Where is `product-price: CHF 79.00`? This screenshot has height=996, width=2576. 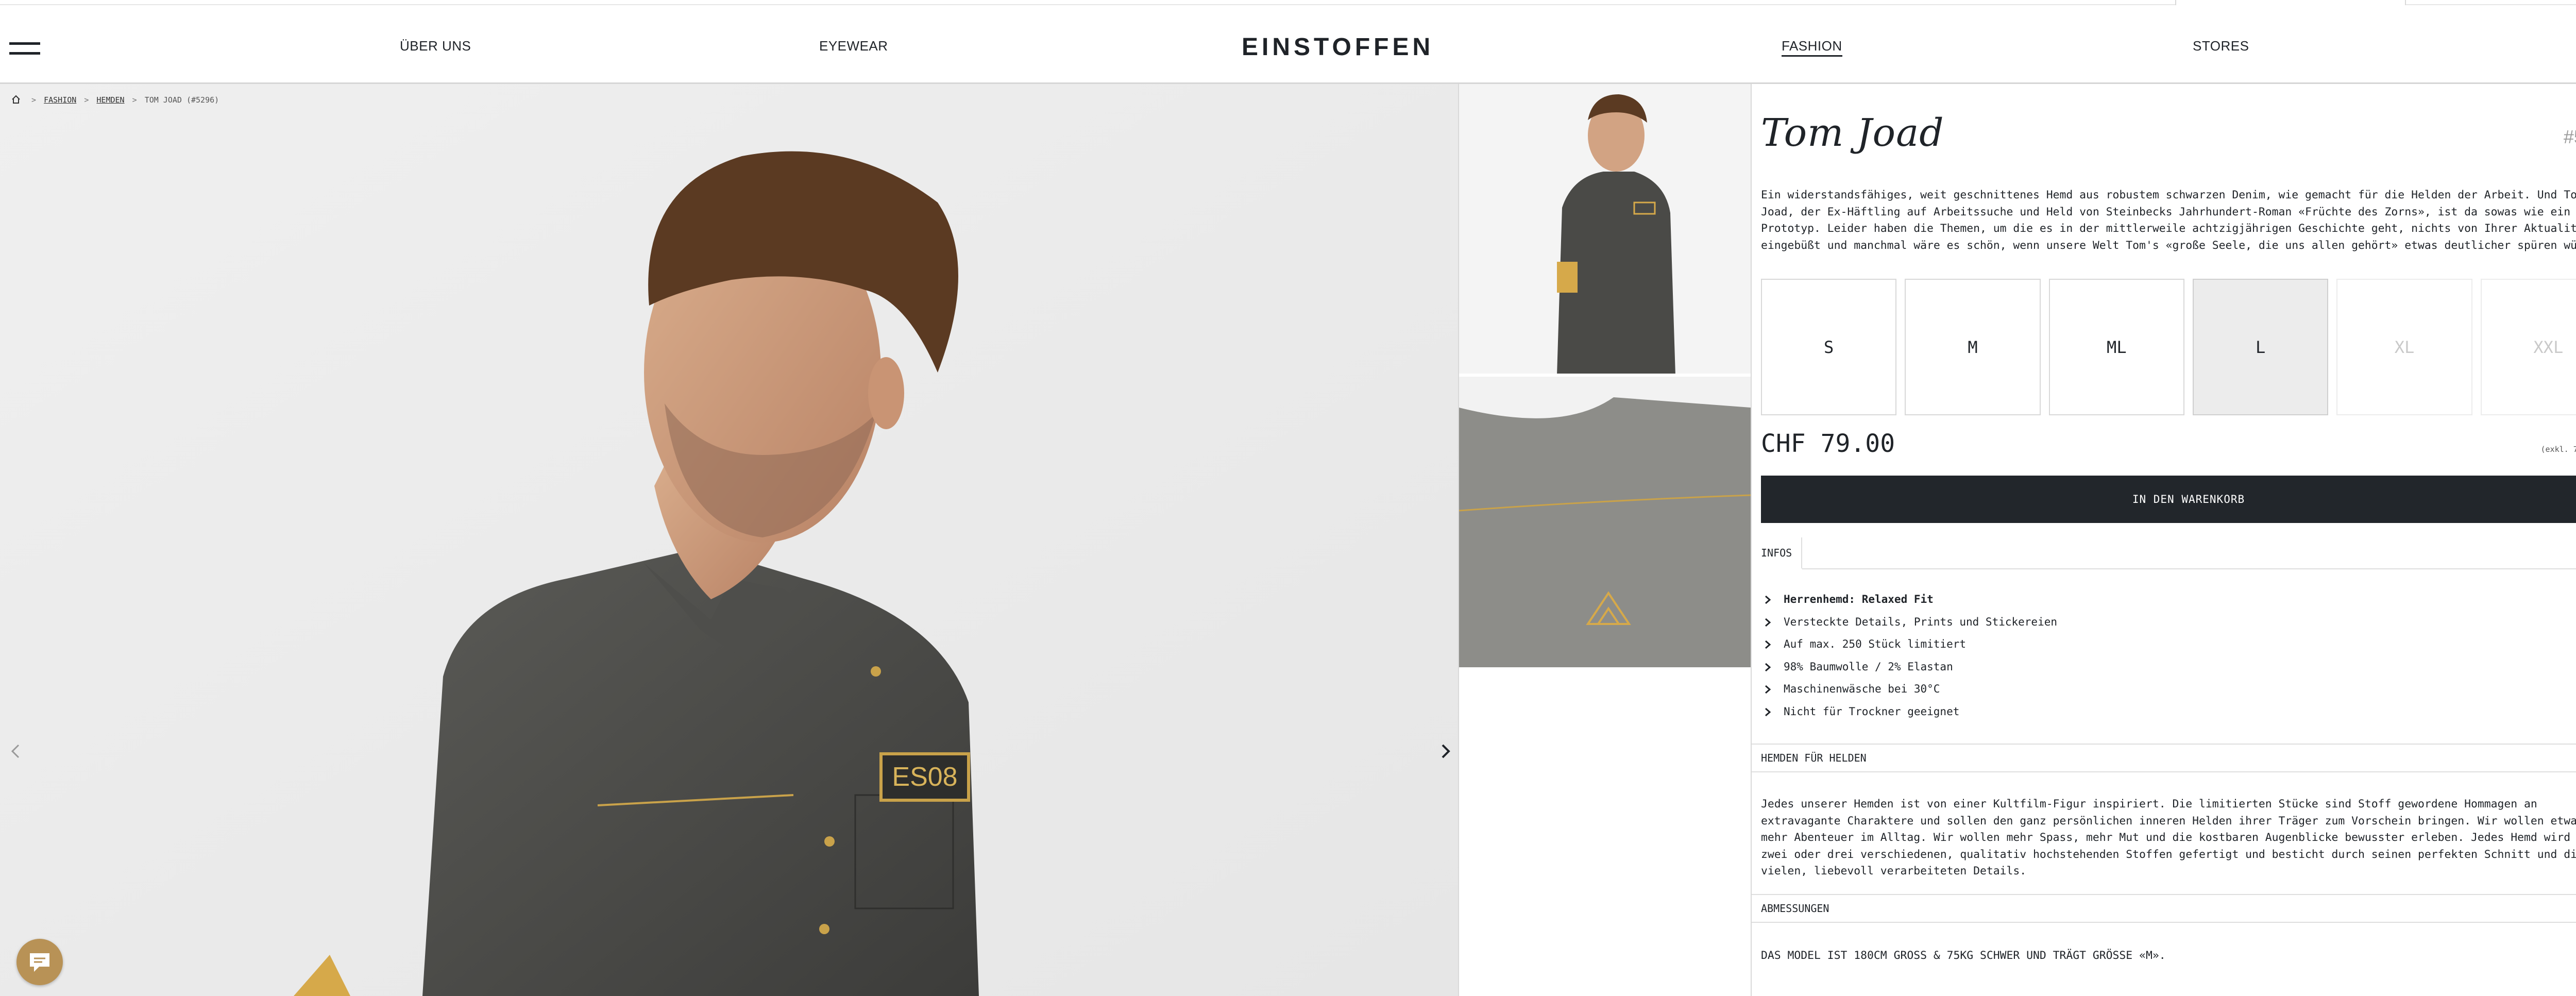 product-price: CHF 79.00 is located at coordinates (1828, 443).